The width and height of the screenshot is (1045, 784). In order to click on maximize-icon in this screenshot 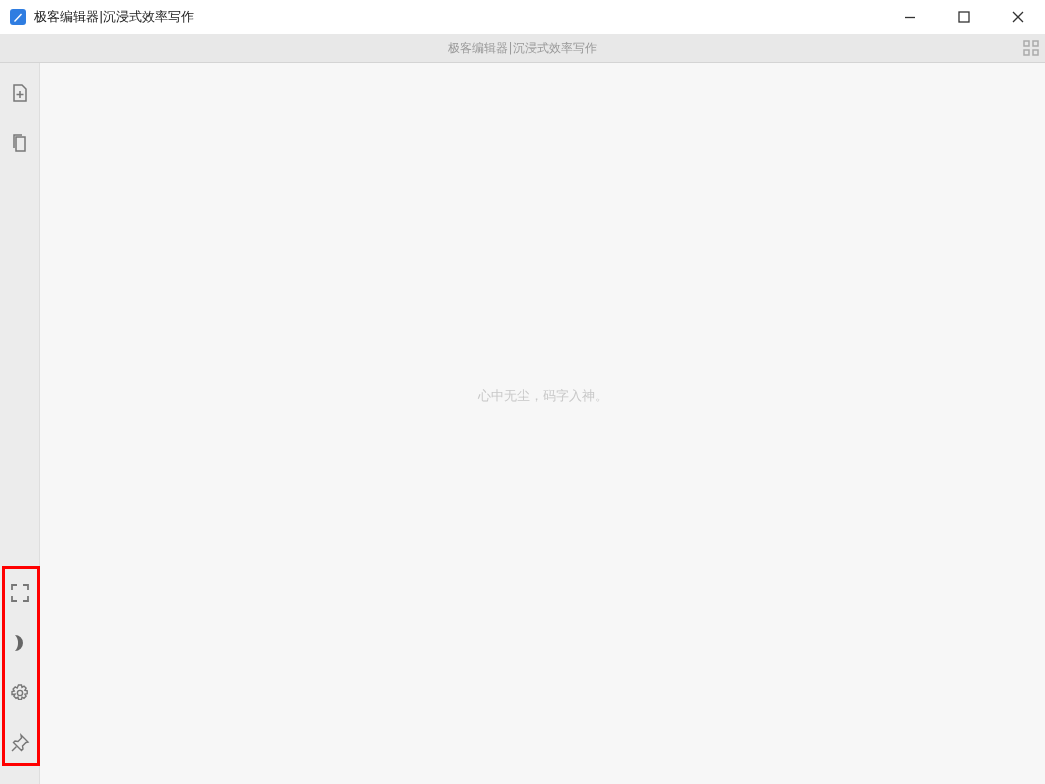, I will do `click(964, 17)`.